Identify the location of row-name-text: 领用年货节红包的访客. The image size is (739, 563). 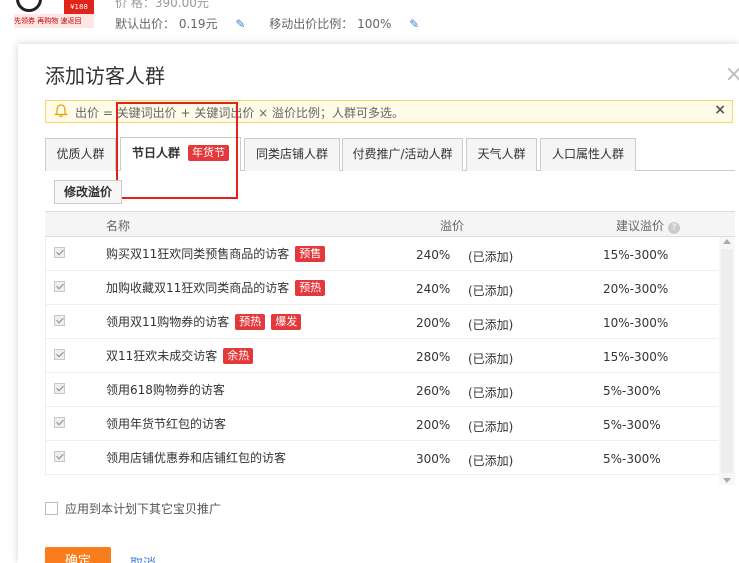
(166, 424).